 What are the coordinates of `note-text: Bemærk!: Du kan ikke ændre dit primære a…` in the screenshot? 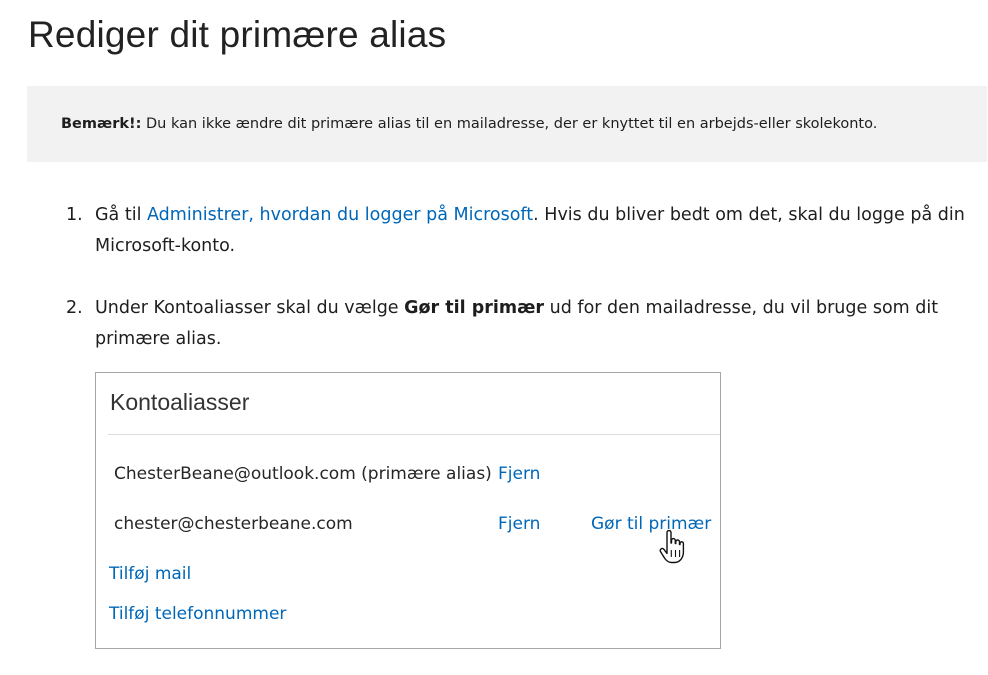 It's located at (469, 124).